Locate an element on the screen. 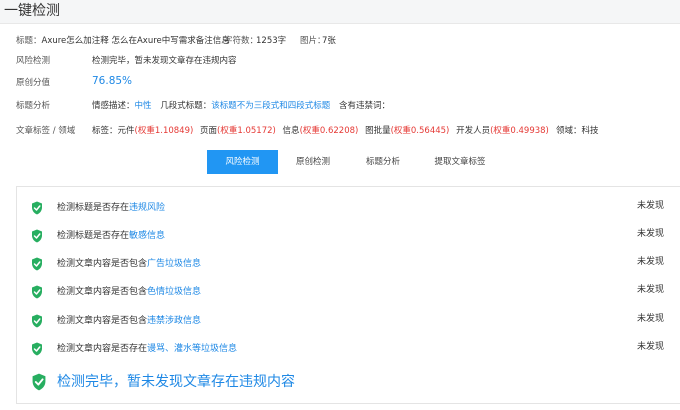 The height and width of the screenshot is (410, 680). tag-item: 元件(权重1.10849) is located at coordinates (155, 131).